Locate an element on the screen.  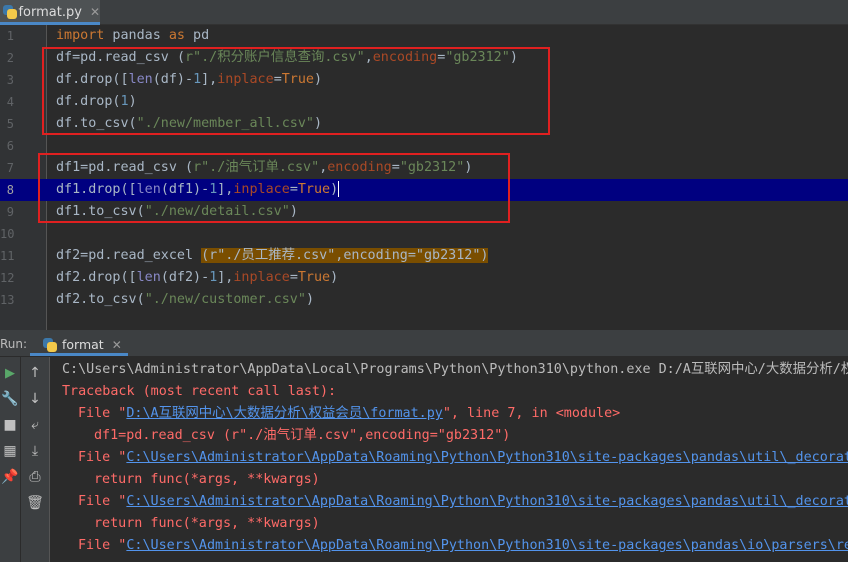
code-line: 1 import pandas as pd is located at coordinates (424, 36).